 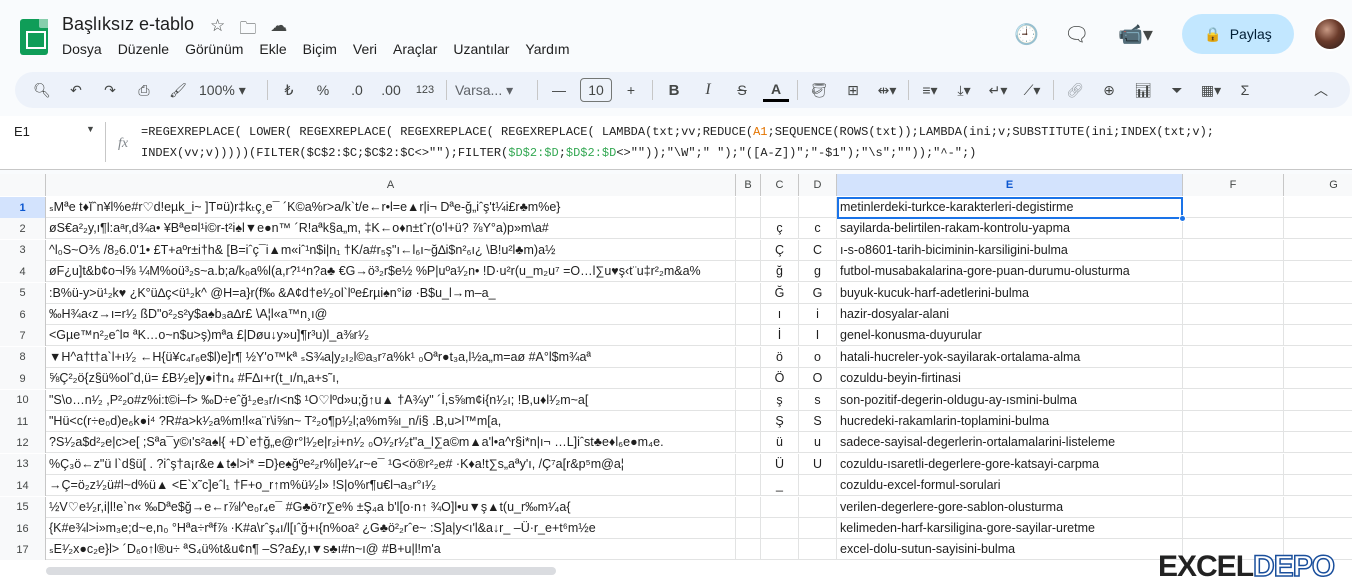 I want to click on insert-comment-icon: ⊕, so click(x=1109, y=90).